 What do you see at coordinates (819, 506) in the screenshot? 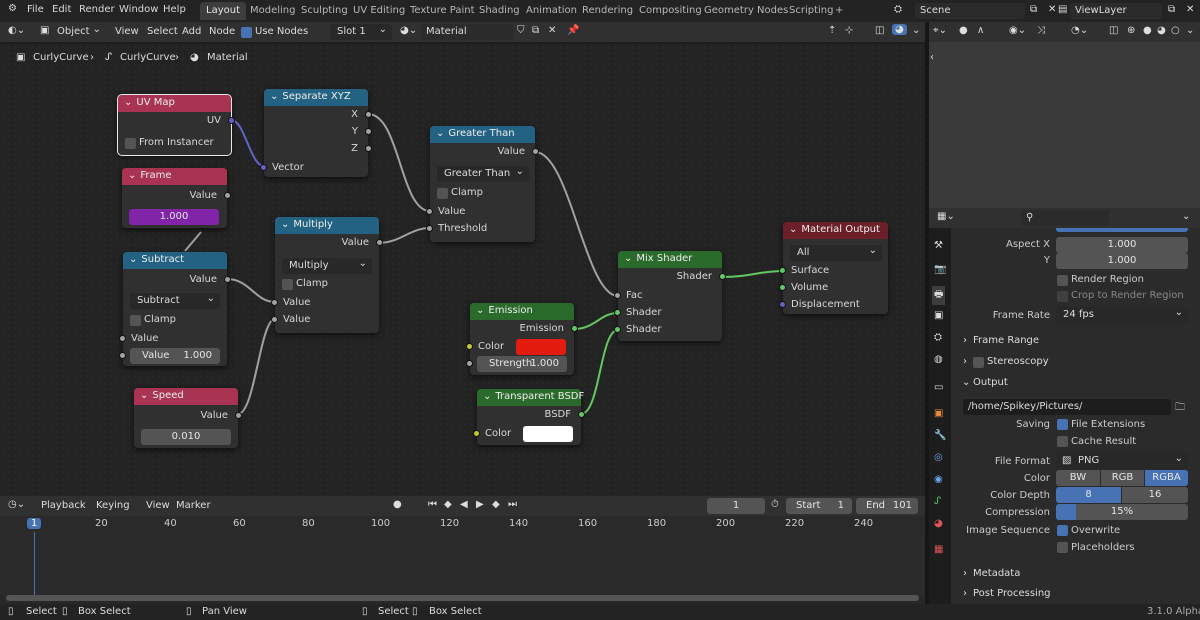
I see `start-frame-field: Start 1` at bounding box center [819, 506].